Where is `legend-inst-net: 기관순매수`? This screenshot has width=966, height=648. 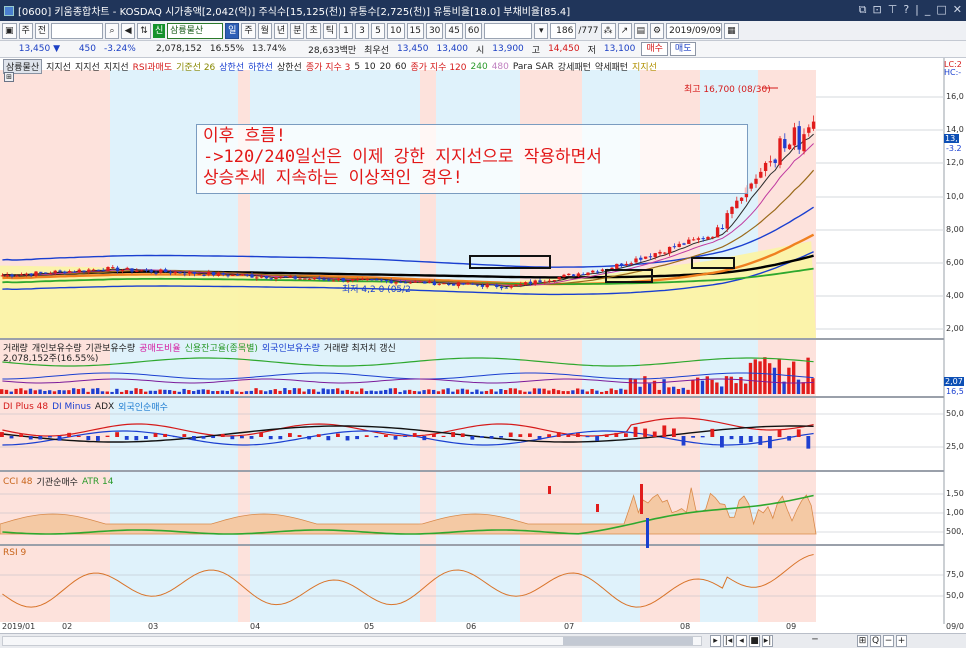
legend-inst-net: 기관순매수 is located at coordinates (57, 481).